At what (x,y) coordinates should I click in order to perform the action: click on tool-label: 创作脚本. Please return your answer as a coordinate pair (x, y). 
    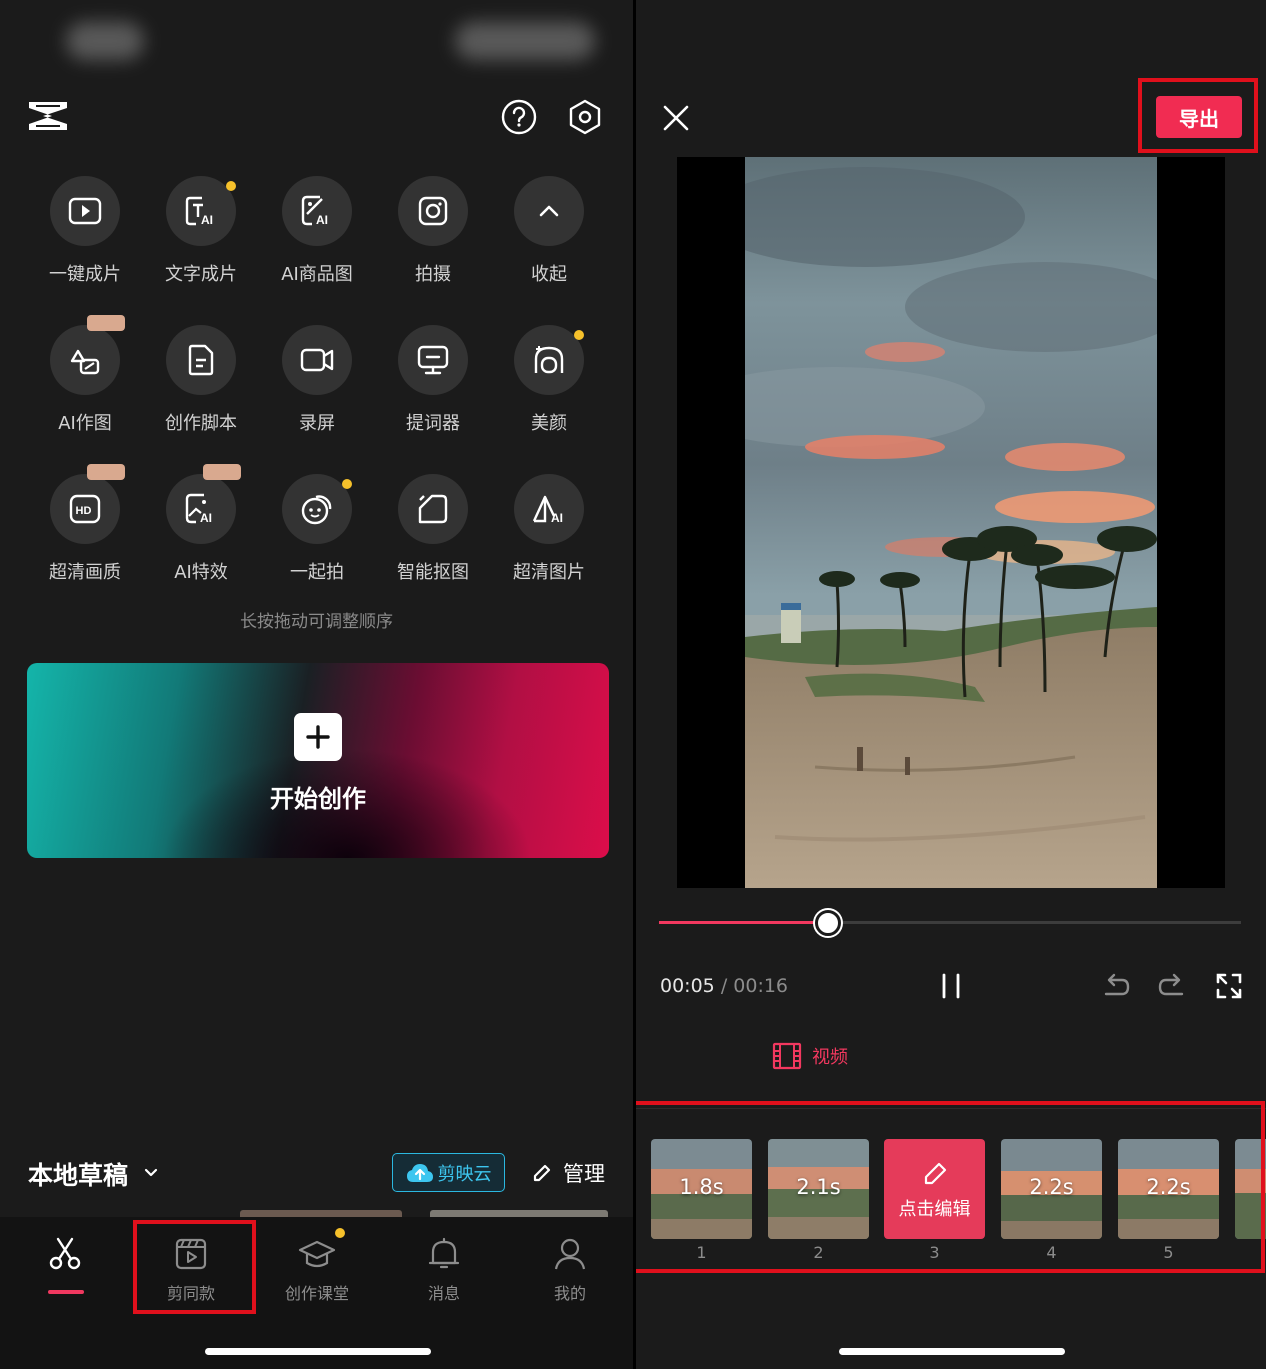
    Looking at the image, I should click on (201, 423).